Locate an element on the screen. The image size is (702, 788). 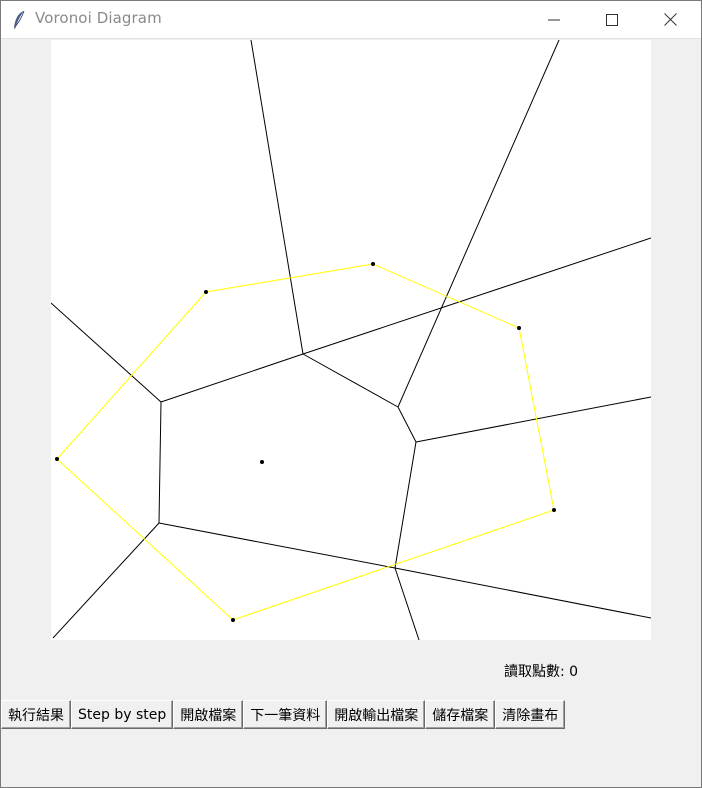
minimize-icon is located at coordinates (554, 19).